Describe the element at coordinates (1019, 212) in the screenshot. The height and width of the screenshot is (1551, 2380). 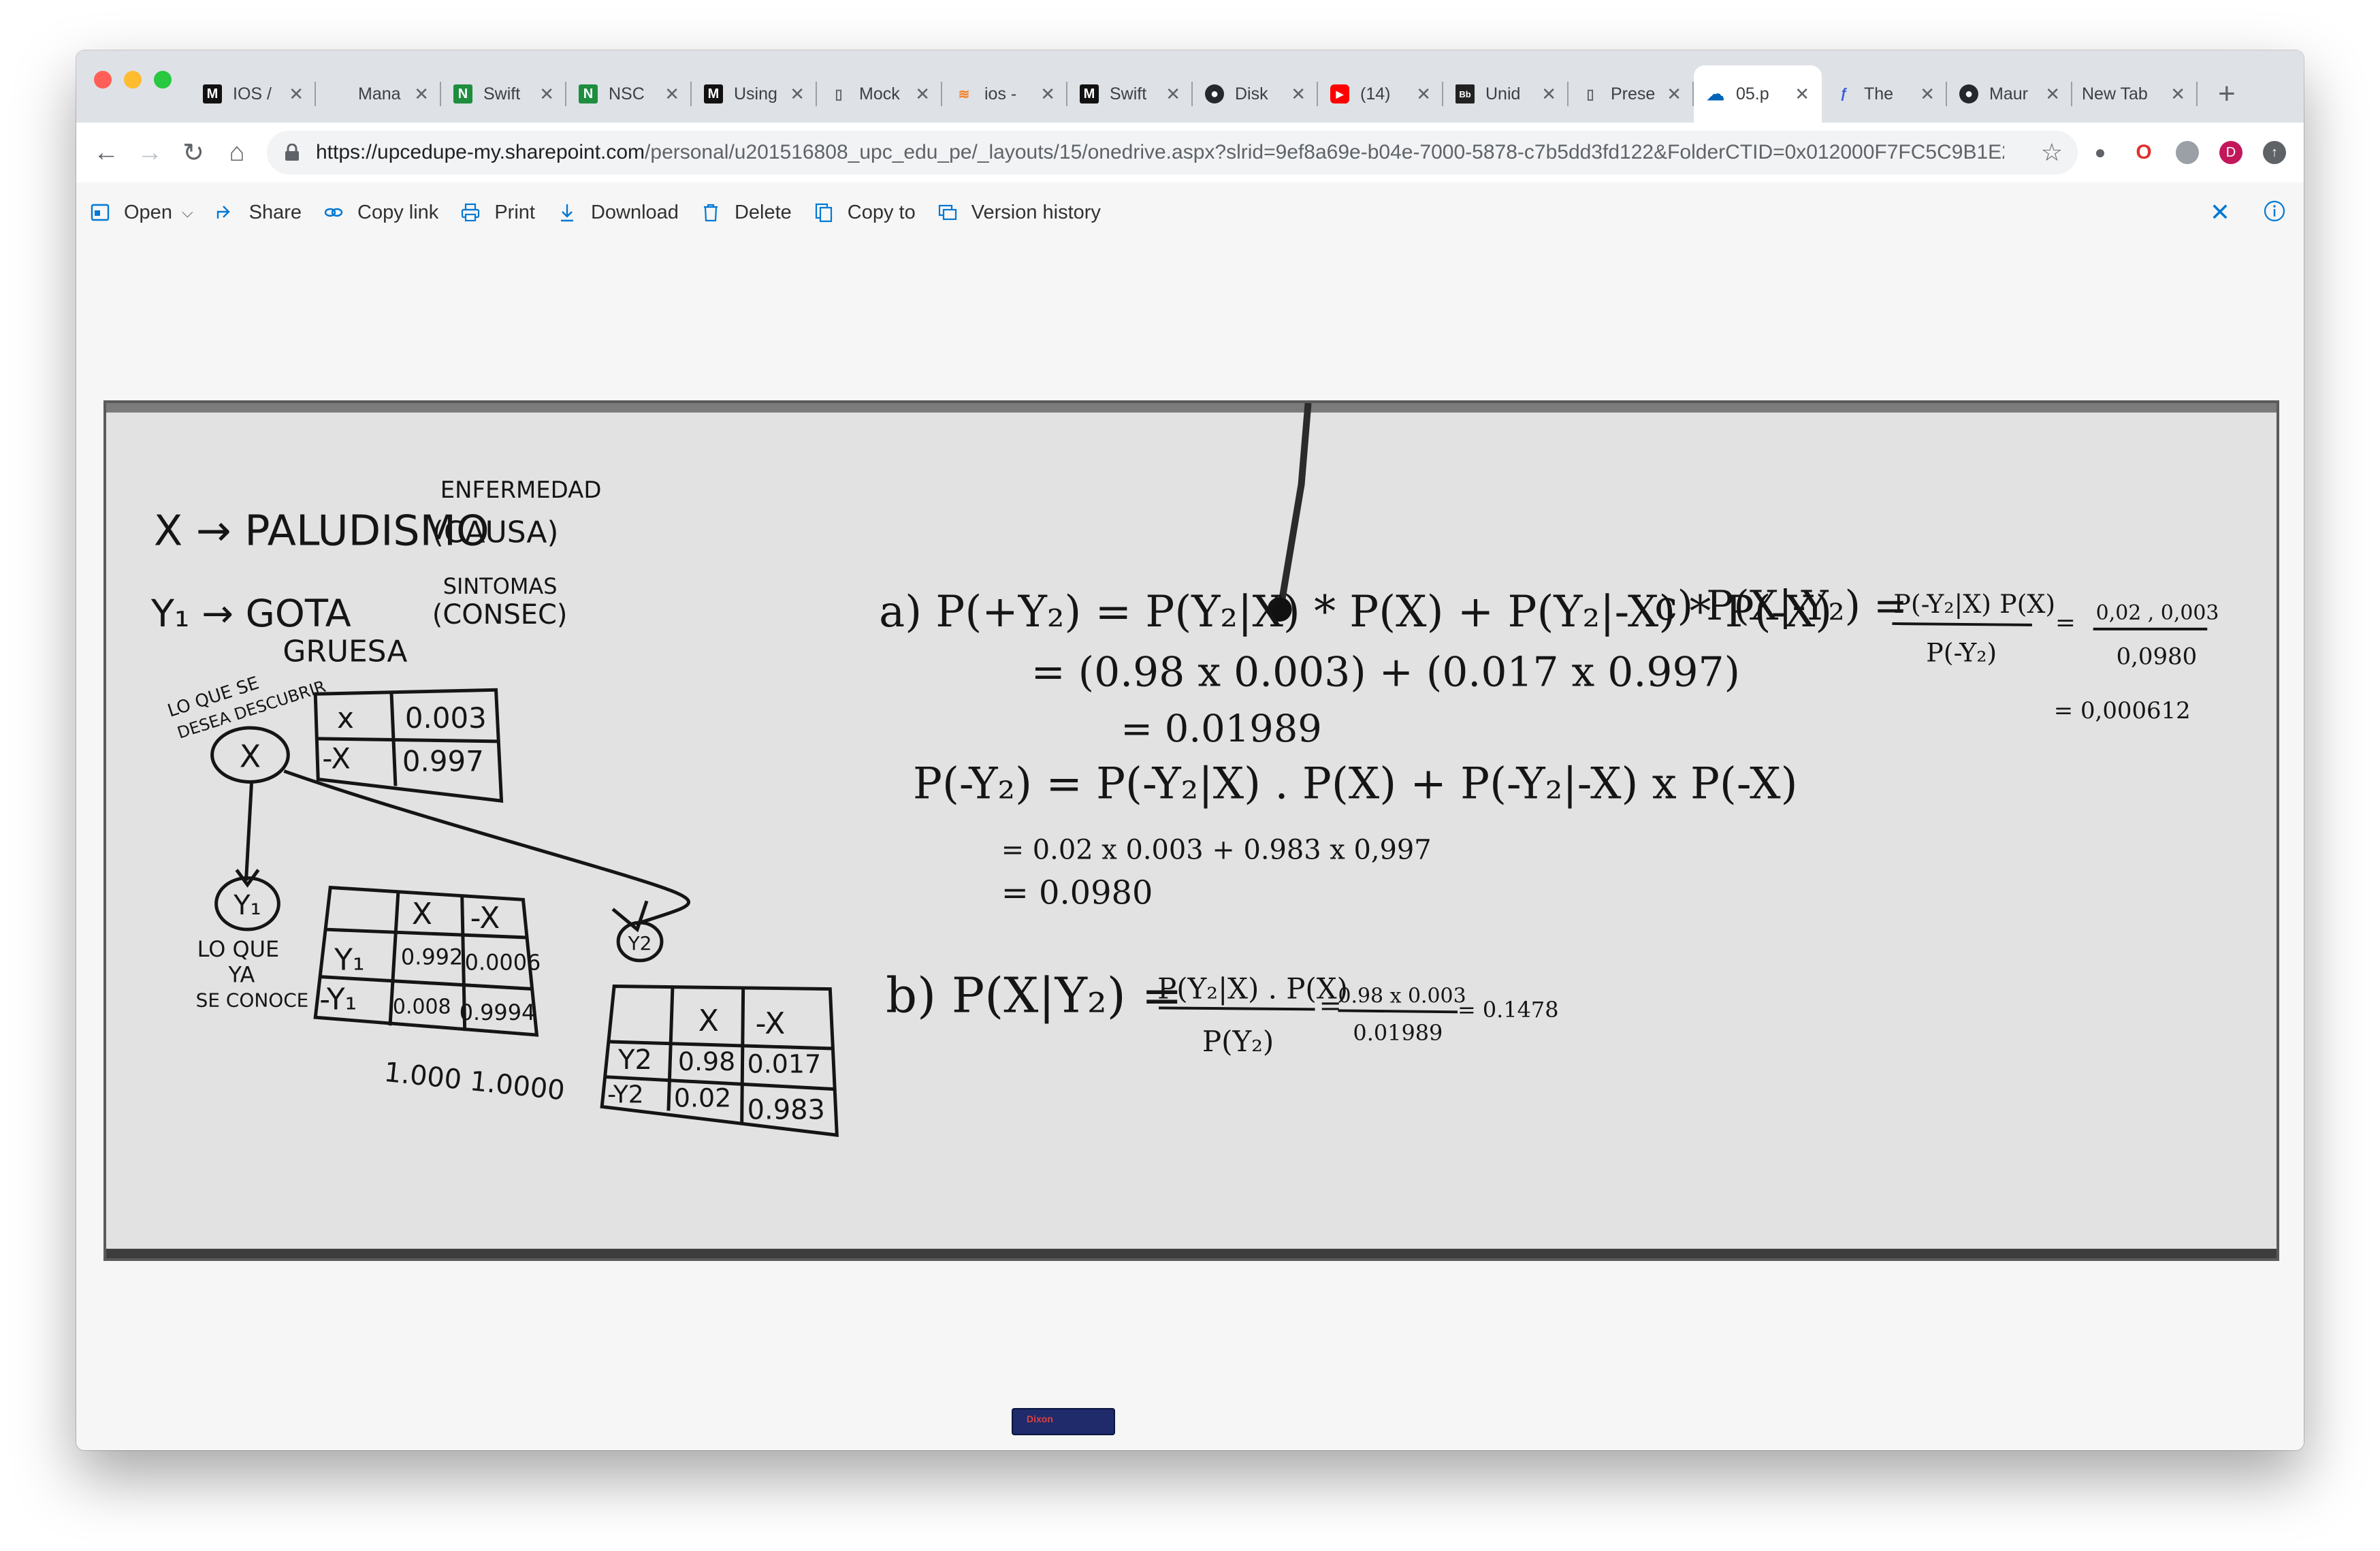
I see `version-history-button: Version history` at that location.